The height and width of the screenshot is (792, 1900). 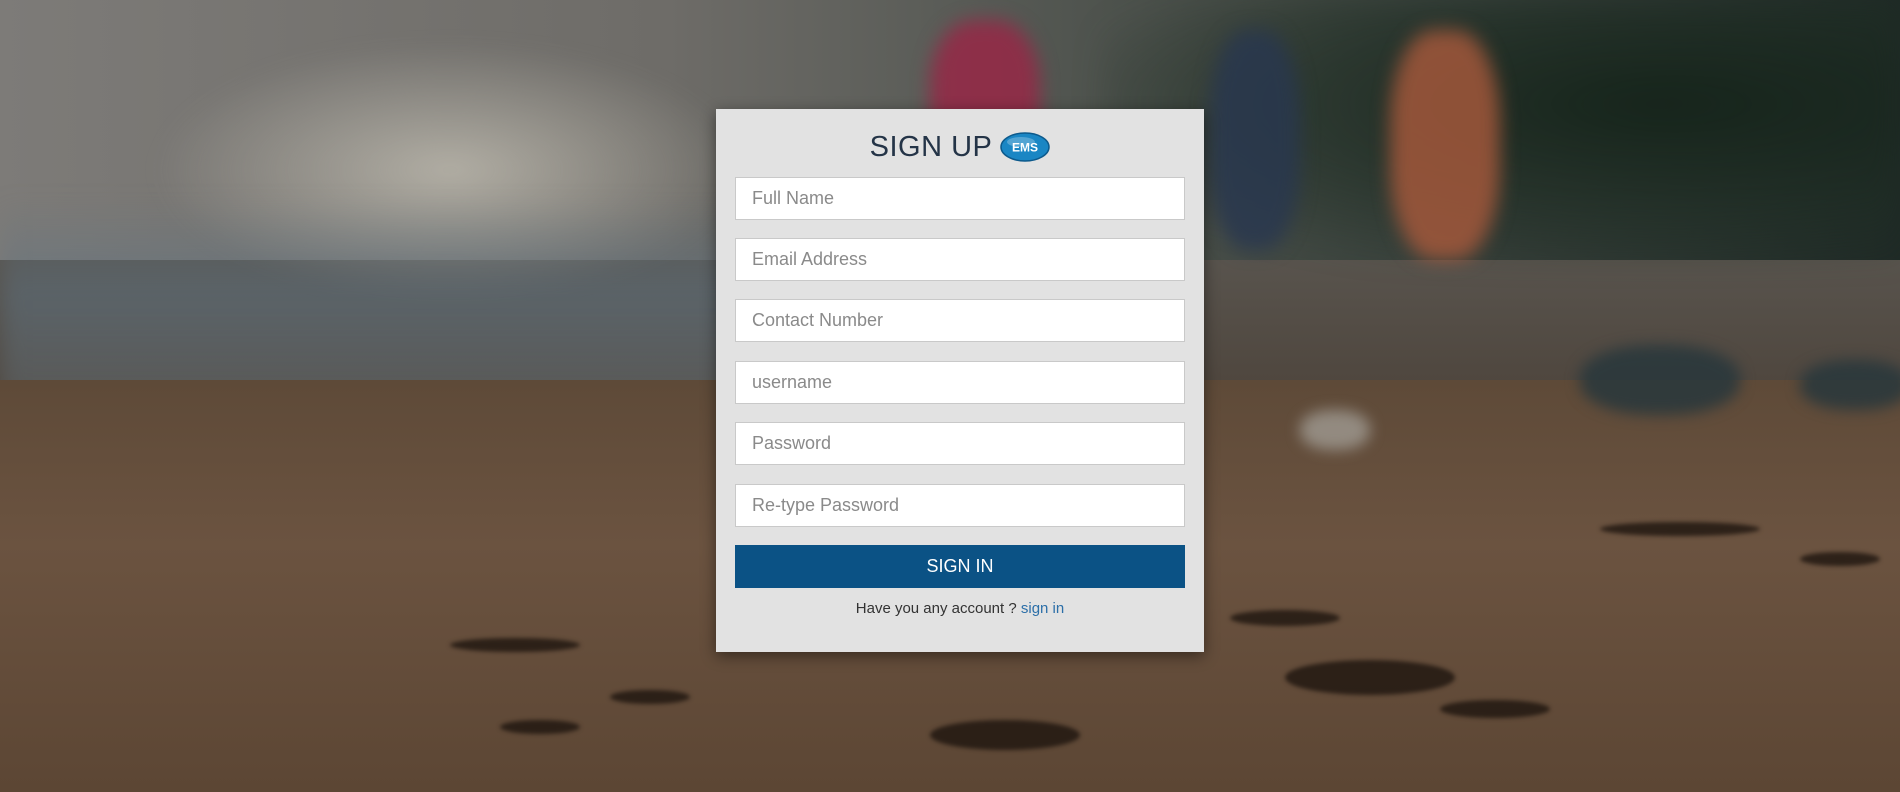 I want to click on signup-header: SIGN UP EMS, so click(x=960, y=147).